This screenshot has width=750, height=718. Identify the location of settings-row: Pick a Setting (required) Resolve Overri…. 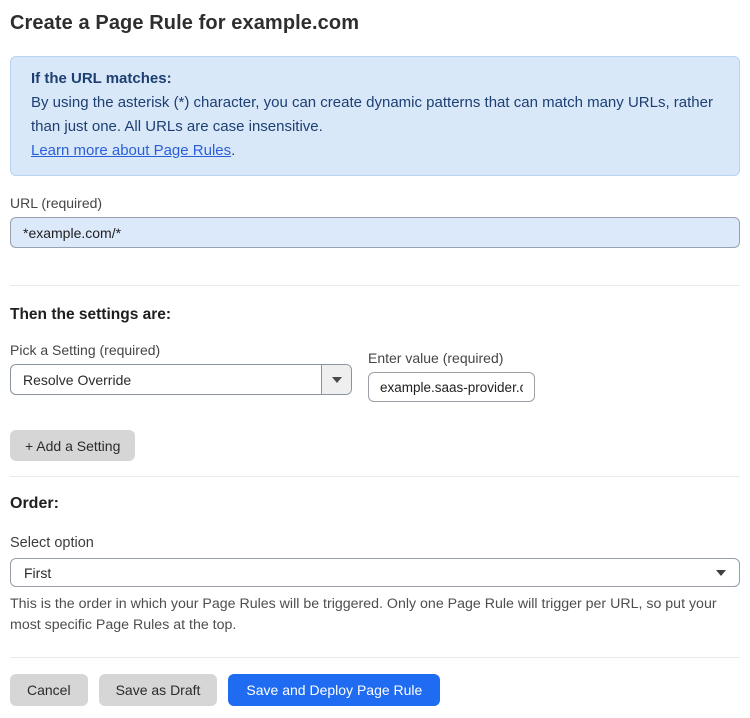
(375, 372).